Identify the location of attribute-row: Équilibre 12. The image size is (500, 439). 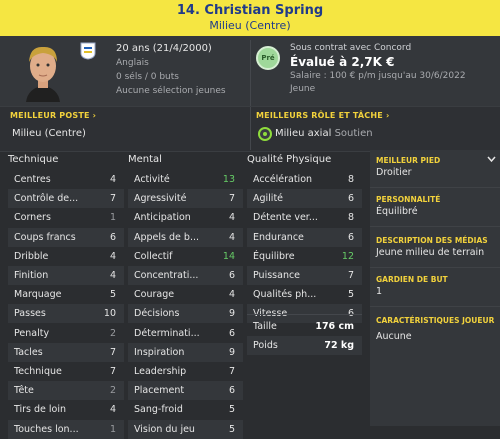
(304, 256).